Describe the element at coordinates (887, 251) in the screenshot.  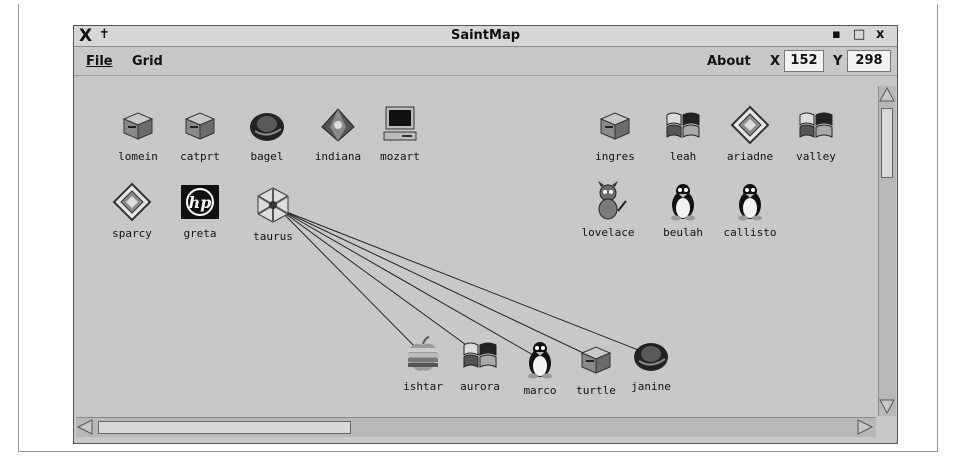
I see `vertical-scrollbar` at that location.